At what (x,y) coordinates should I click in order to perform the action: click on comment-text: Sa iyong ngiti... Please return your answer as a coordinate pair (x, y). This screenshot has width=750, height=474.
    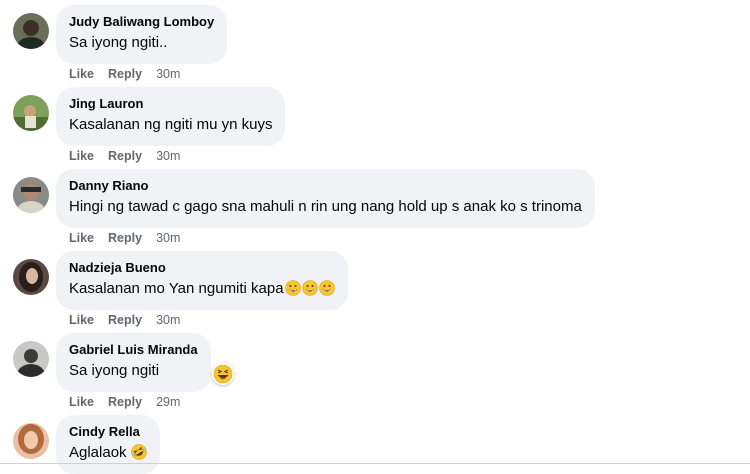
    Looking at the image, I should click on (118, 42).